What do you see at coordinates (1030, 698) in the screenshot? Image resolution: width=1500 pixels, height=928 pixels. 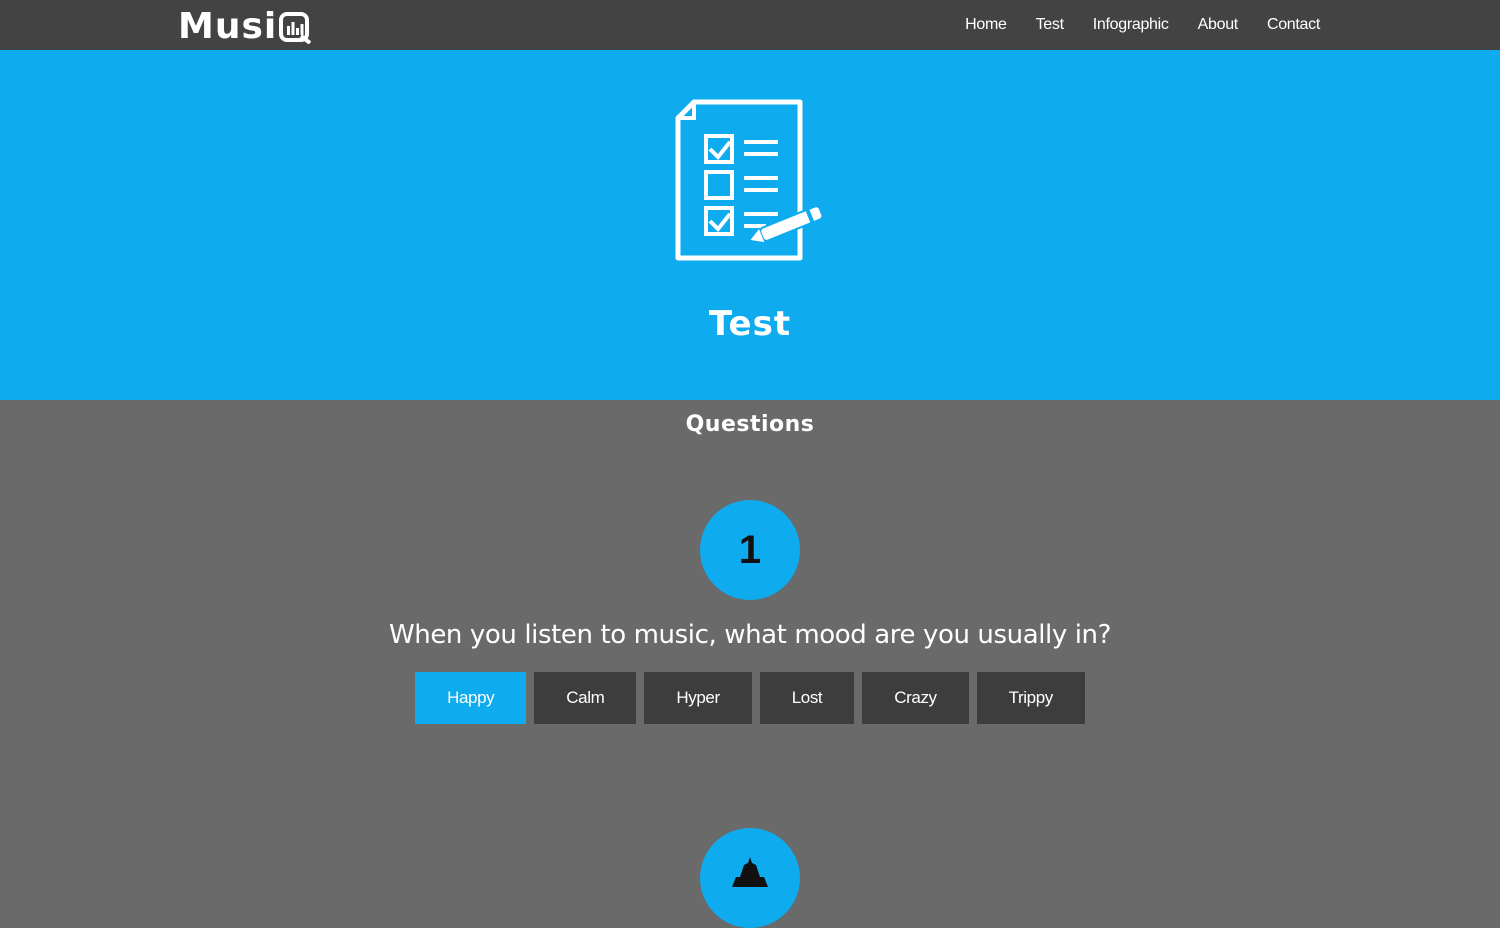 I see `option-trippy-button: Trippy` at bounding box center [1030, 698].